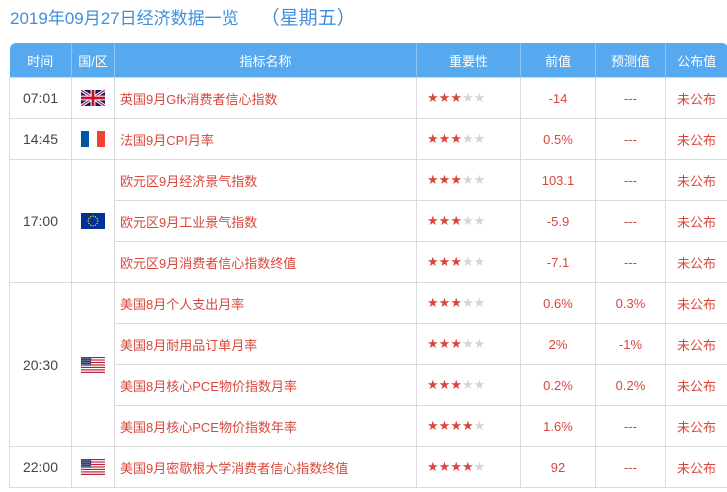 The height and width of the screenshot is (492, 727). What do you see at coordinates (265, 262) in the screenshot?
I see `indicator-name: 欧元区9月消费者信心指数终值` at bounding box center [265, 262].